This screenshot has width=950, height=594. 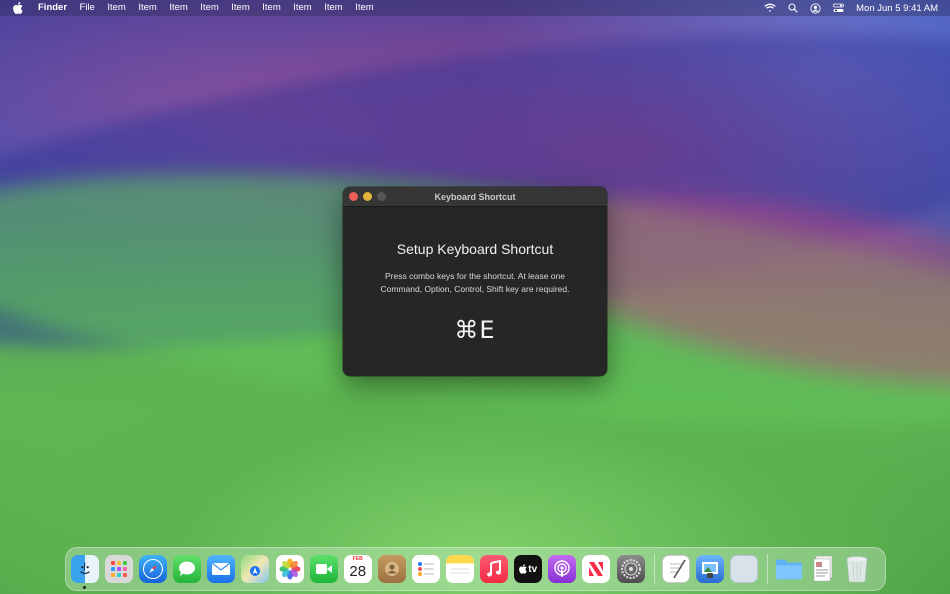 I want to click on shortcut-recorder: ⌘E, so click(x=475, y=330).